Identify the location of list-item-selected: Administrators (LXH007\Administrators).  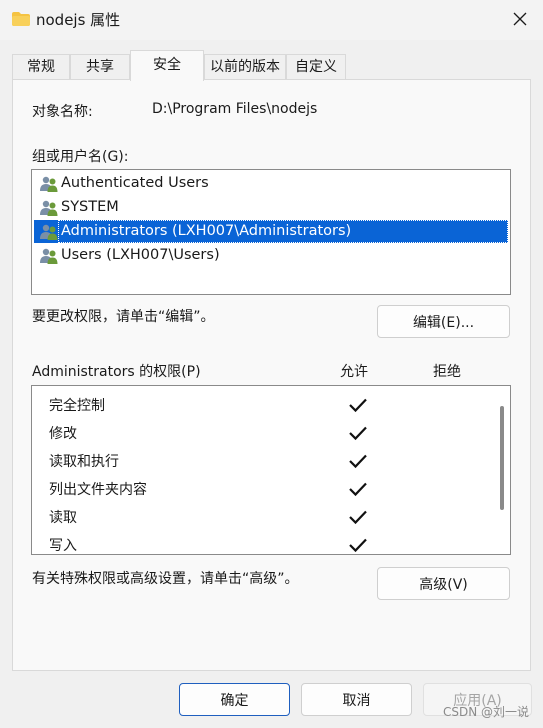
(271, 231).